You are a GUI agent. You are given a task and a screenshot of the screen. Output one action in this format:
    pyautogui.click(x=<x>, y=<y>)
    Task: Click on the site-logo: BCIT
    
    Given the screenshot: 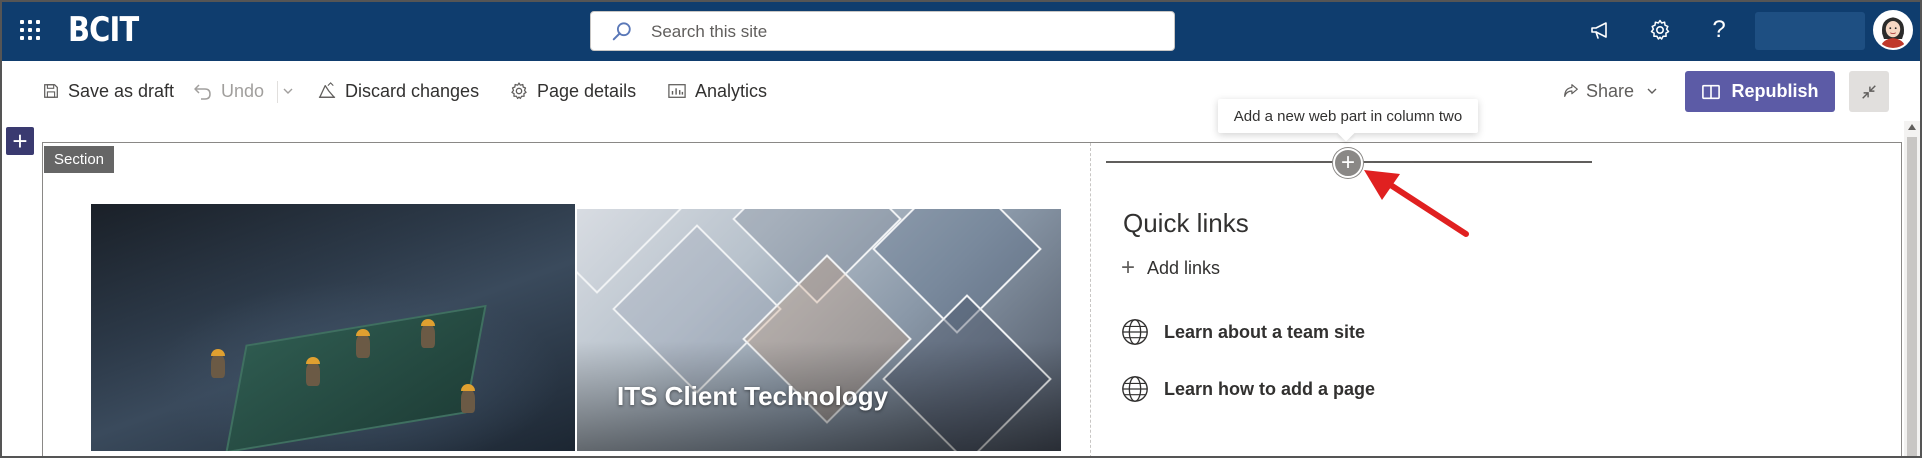 What is the action you would take?
    pyautogui.click(x=103, y=30)
    